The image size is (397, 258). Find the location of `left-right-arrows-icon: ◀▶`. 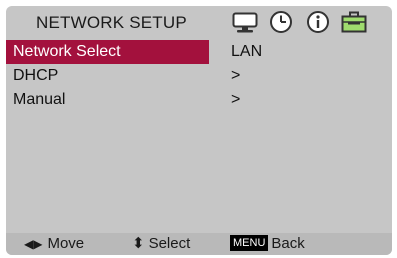

left-right-arrows-icon: ◀▶ is located at coordinates (33, 244).